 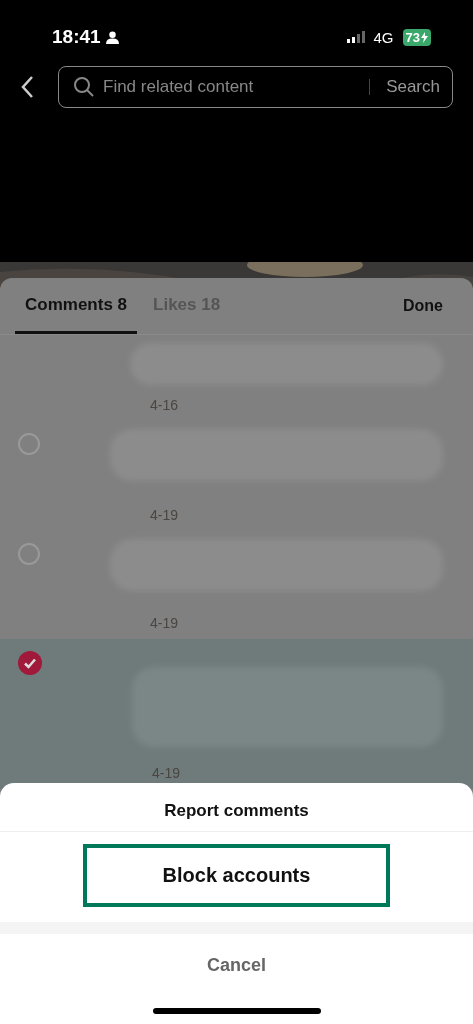 What do you see at coordinates (236, 875) in the screenshot?
I see `action-button: Block accounts` at bounding box center [236, 875].